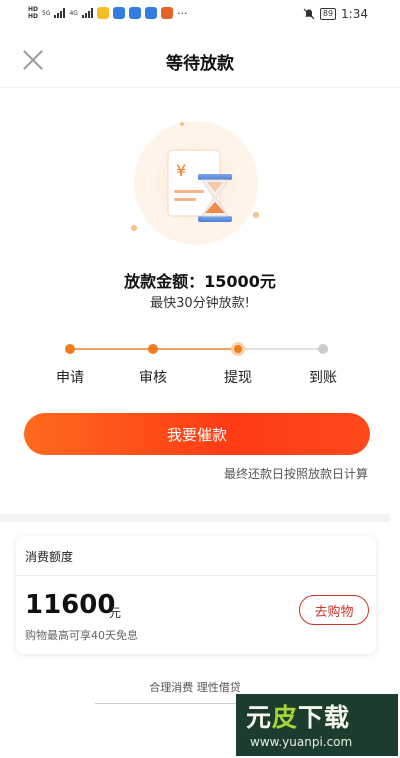  What do you see at coordinates (46, 13) in the screenshot?
I see `net-label-1: 5G` at bounding box center [46, 13].